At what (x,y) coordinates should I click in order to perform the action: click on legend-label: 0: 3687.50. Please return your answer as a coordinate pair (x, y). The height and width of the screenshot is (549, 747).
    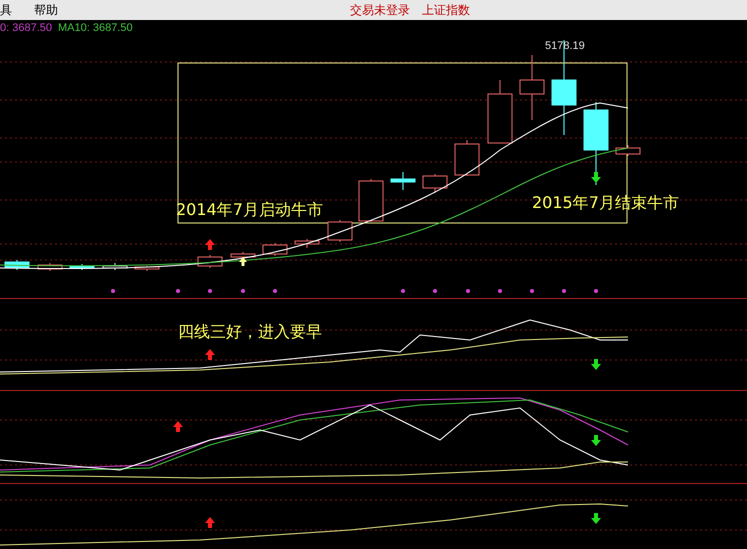
    Looking at the image, I should click on (26, 28).